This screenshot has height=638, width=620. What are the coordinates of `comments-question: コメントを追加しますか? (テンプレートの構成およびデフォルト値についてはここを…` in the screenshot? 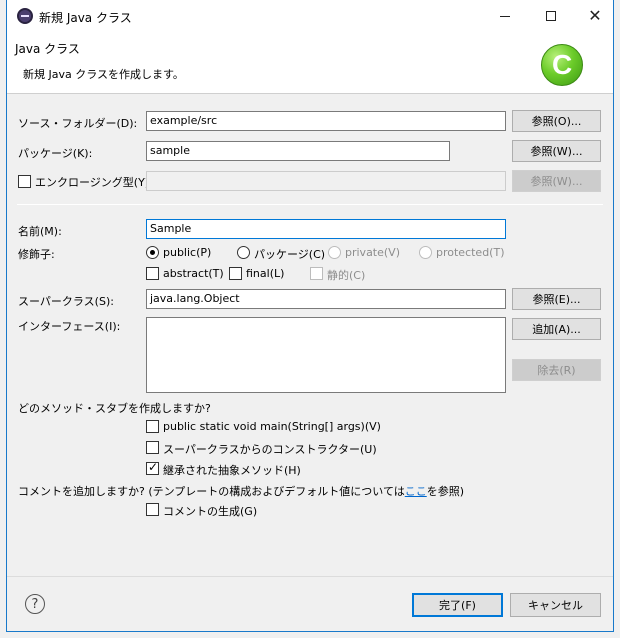 It's located at (241, 491).